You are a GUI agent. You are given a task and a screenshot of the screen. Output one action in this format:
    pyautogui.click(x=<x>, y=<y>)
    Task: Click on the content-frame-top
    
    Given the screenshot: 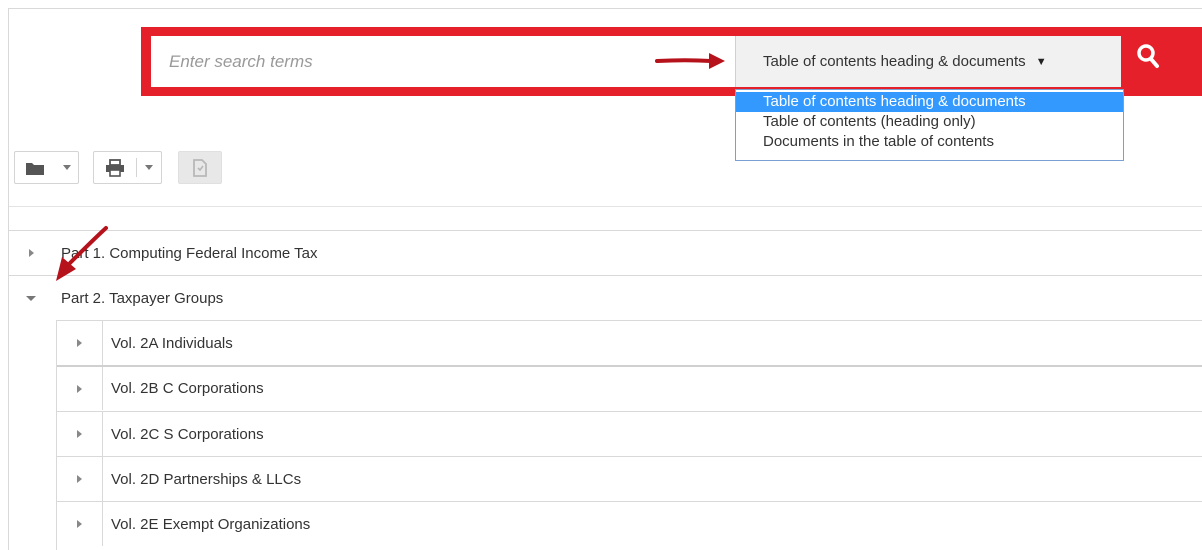 What is the action you would take?
    pyautogui.click(x=605, y=8)
    